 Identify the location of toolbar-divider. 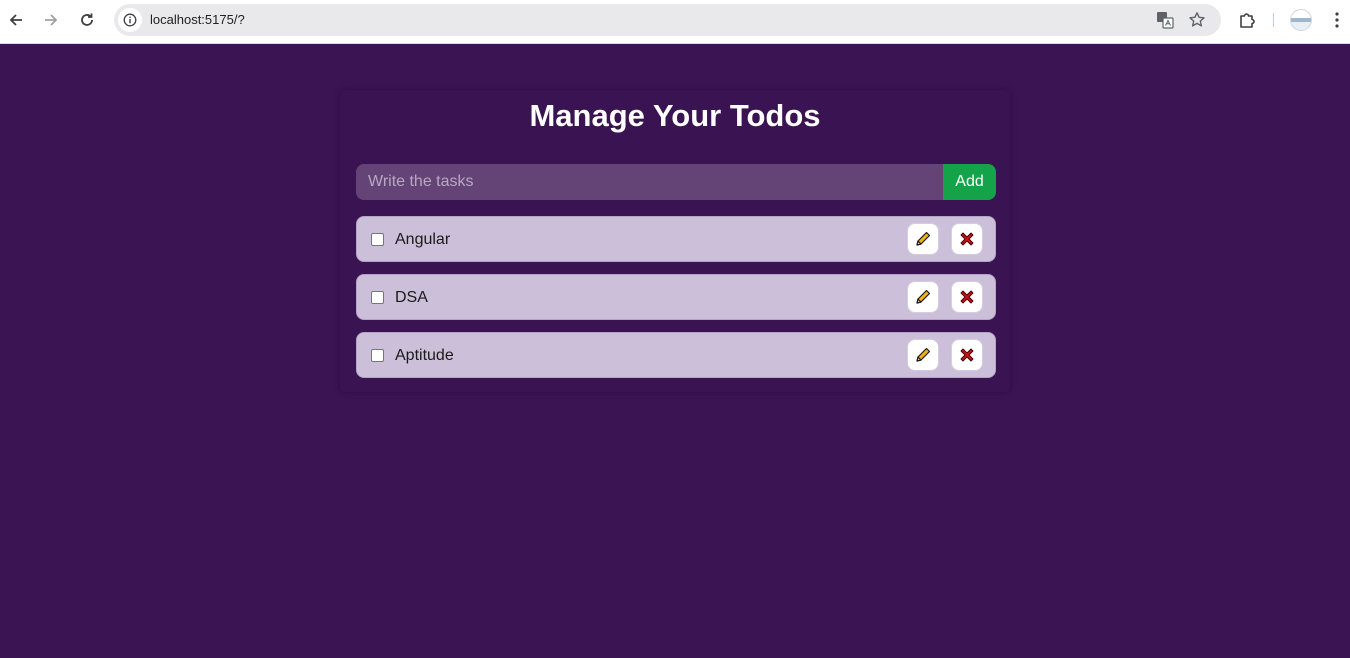
(1273, 20).